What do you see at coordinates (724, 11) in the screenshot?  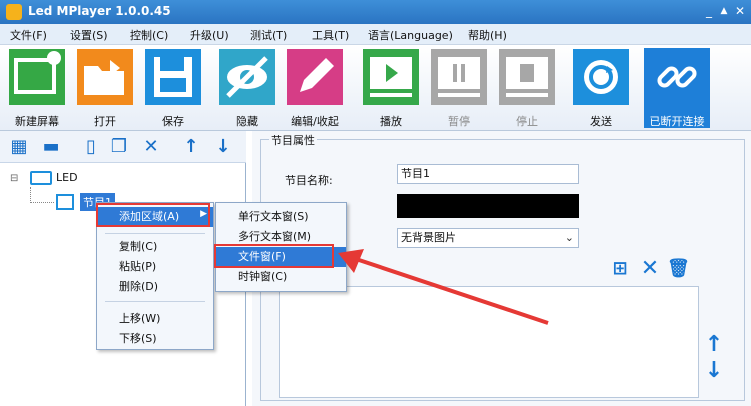 I see `maximize-button: ▲` at bounding box center [724, 11].